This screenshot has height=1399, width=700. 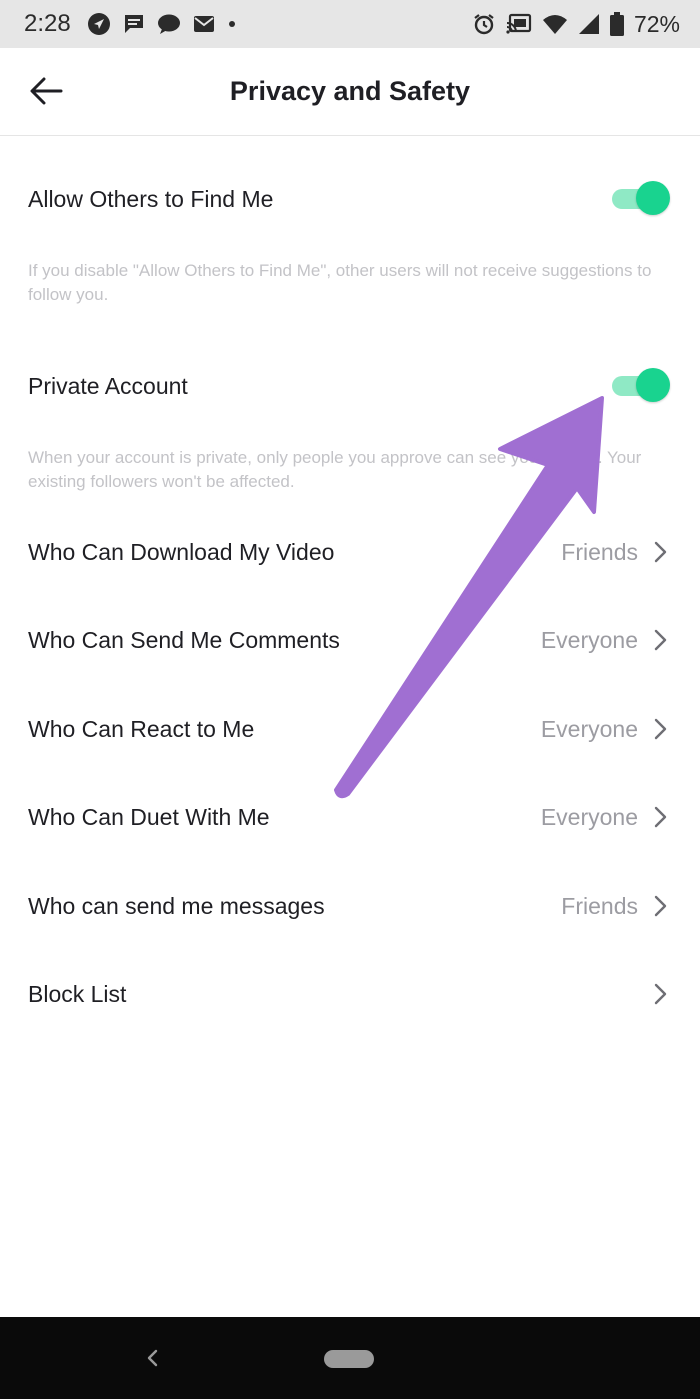 I want to click on signal-icon, so click(x=589, y=24).